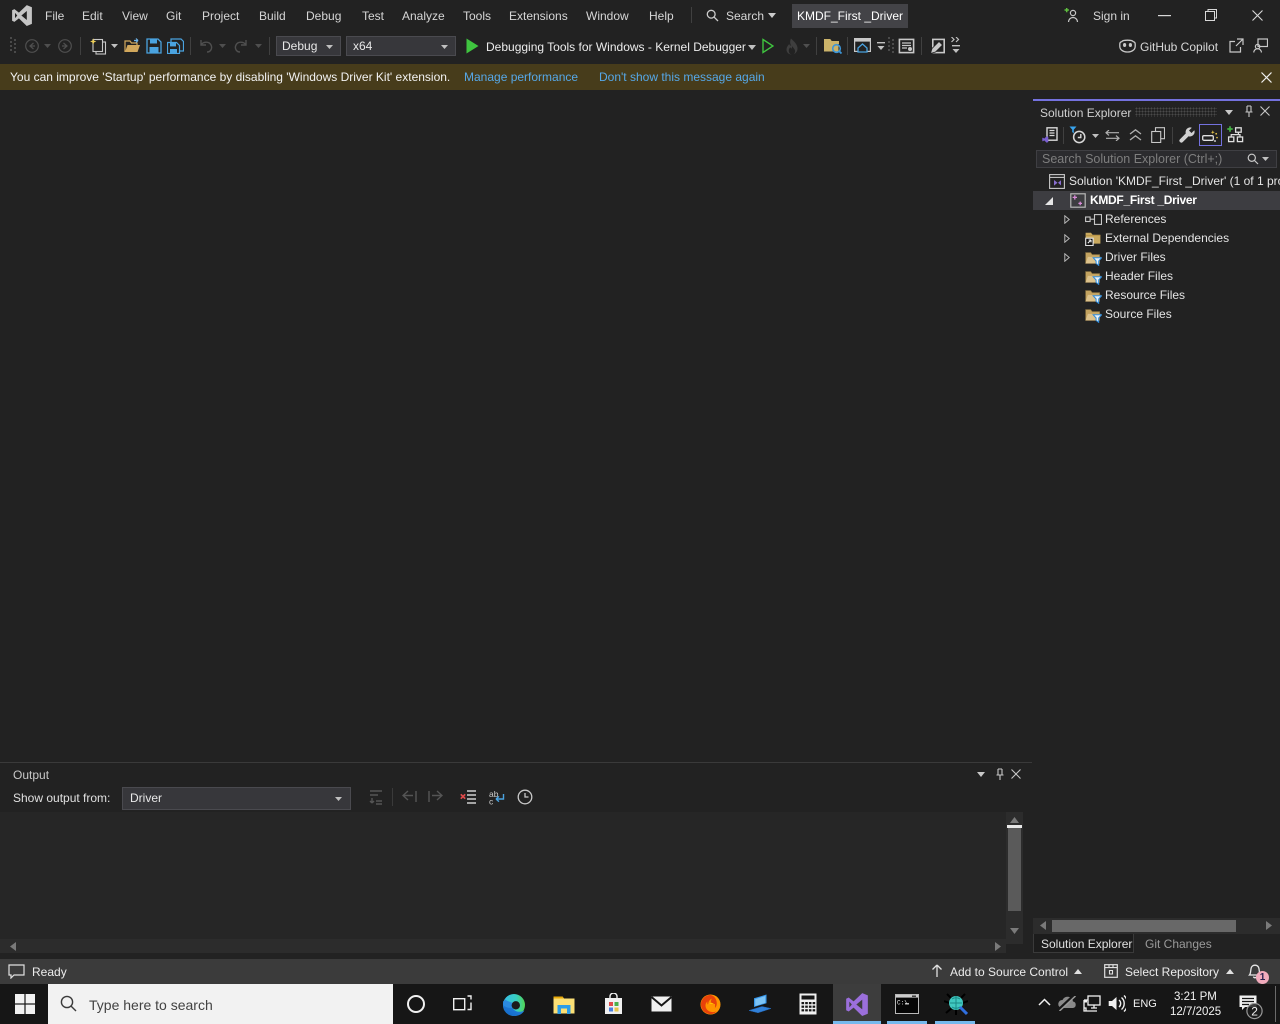  What do you see at coordinates (1254, 1012) in the screenshot?
I see `svg-text: 2` at bounding box center [1254, 1012].